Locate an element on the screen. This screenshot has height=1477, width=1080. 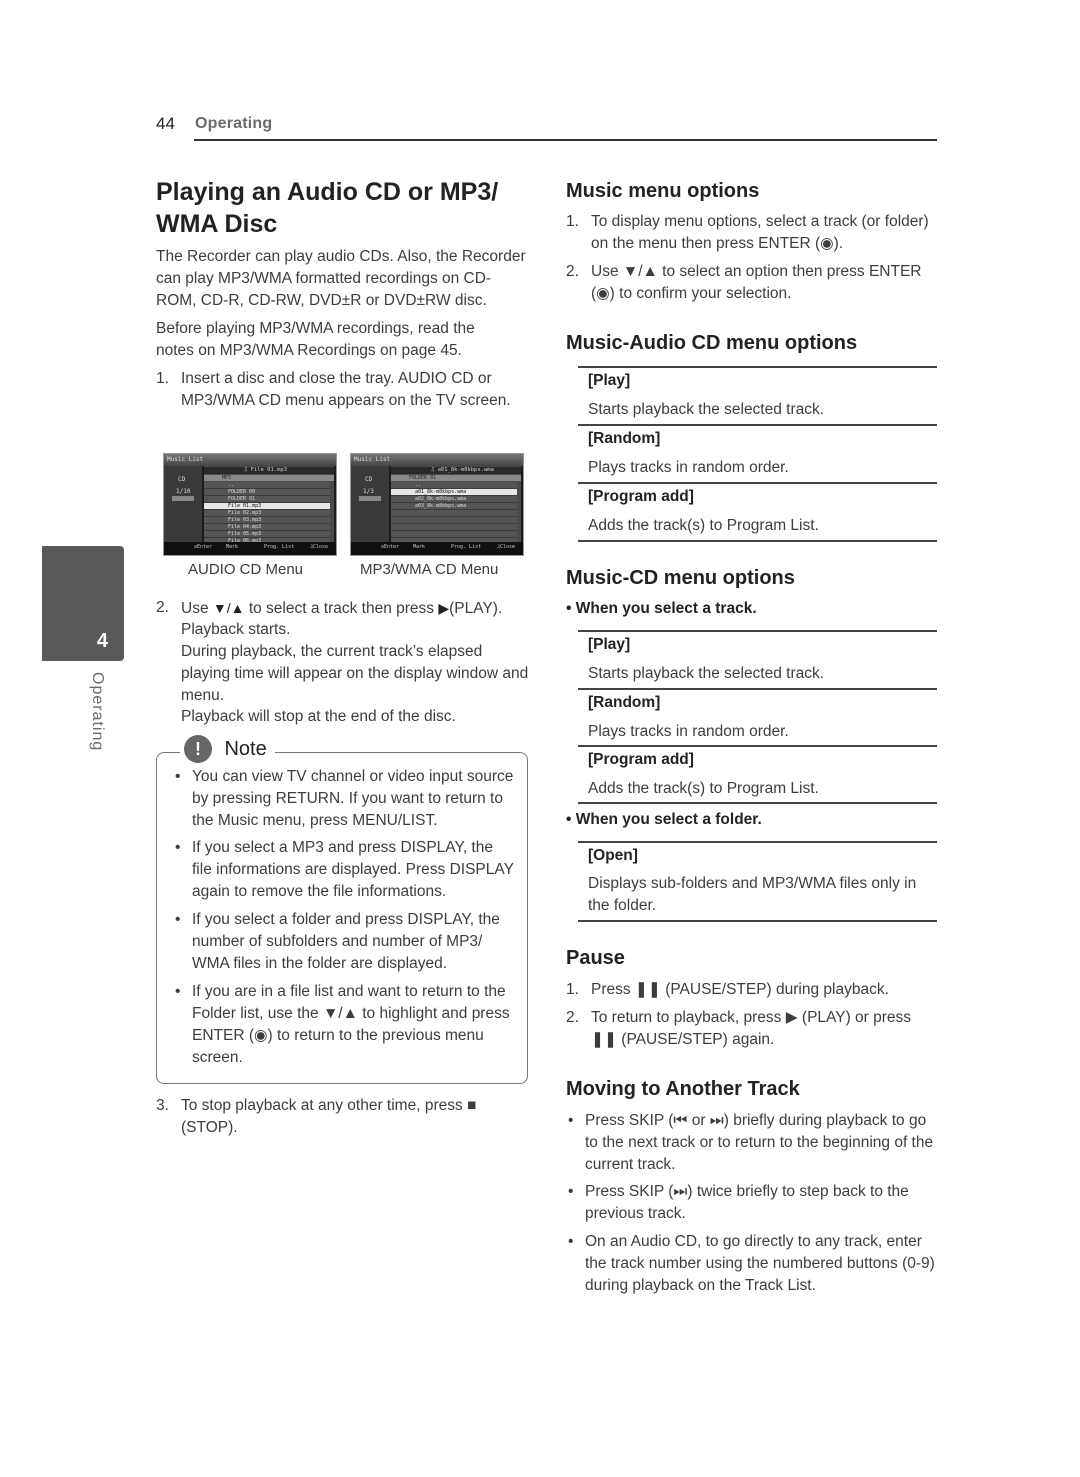
step-number: 3. is located at coordinates (162, 1105).